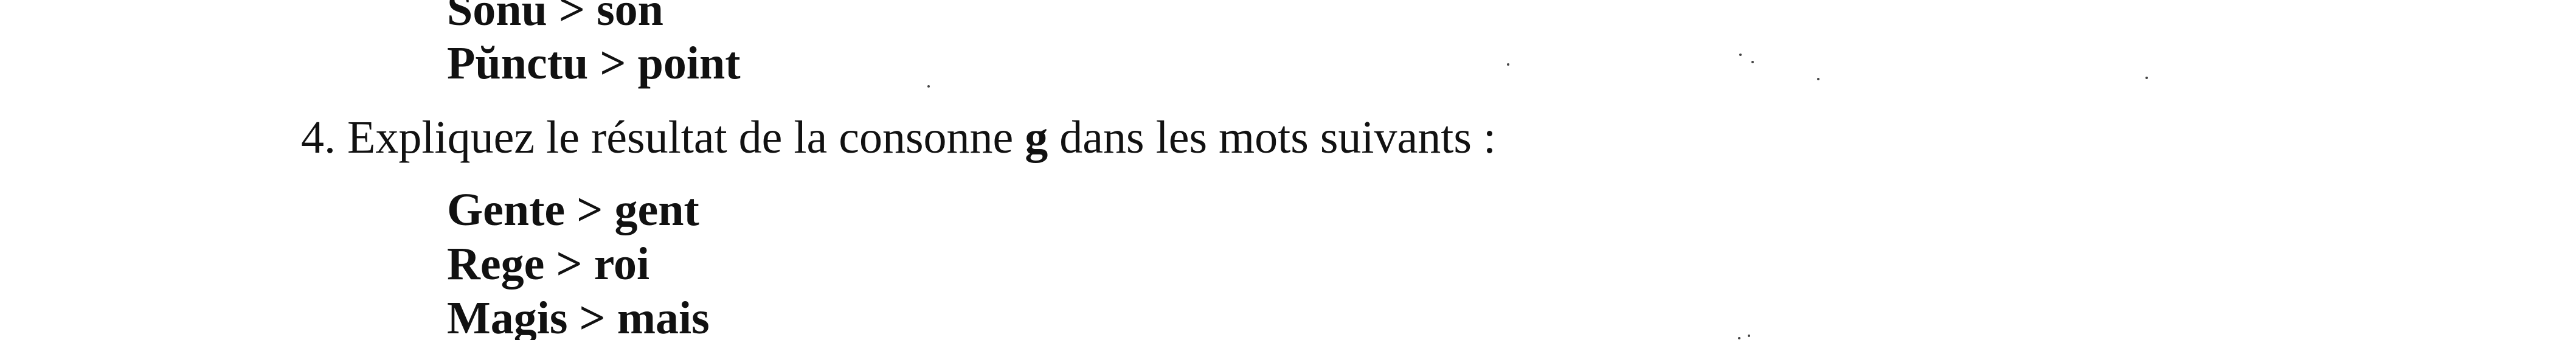  Describe the element at coordinates (1272, 137) in the screenshot. I see `question-text-after: dans les mots suivants :` at that location.